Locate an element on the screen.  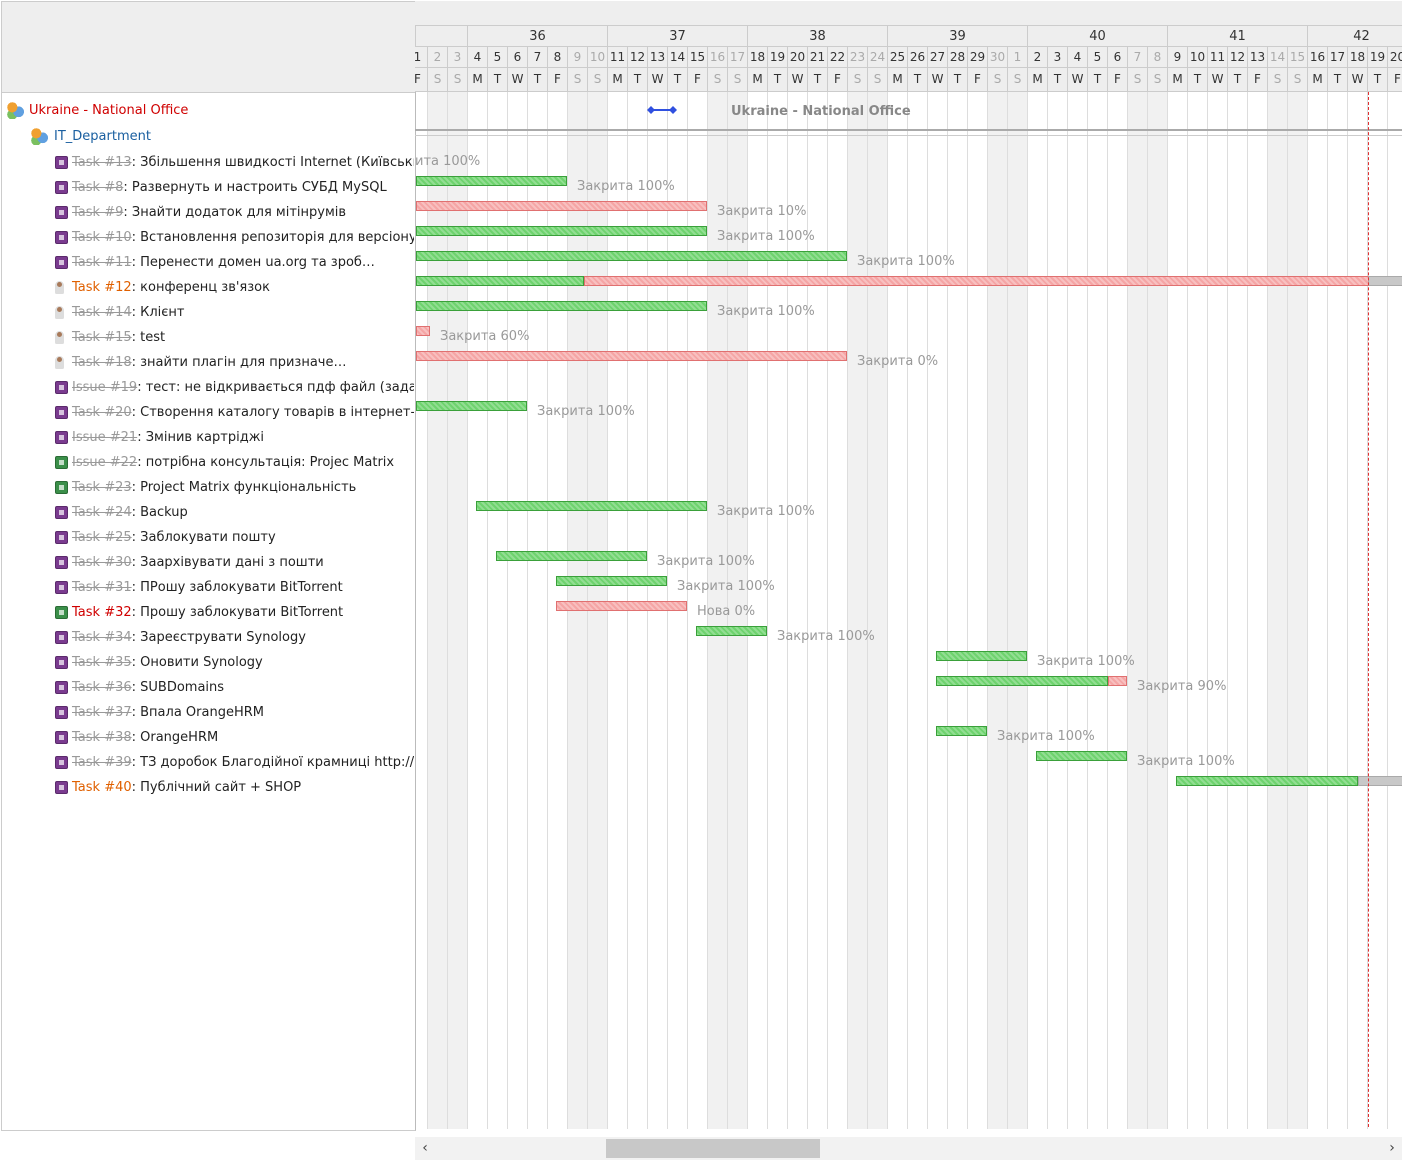
issue-number-link: Task #13 is located at coordinates (102, 162).